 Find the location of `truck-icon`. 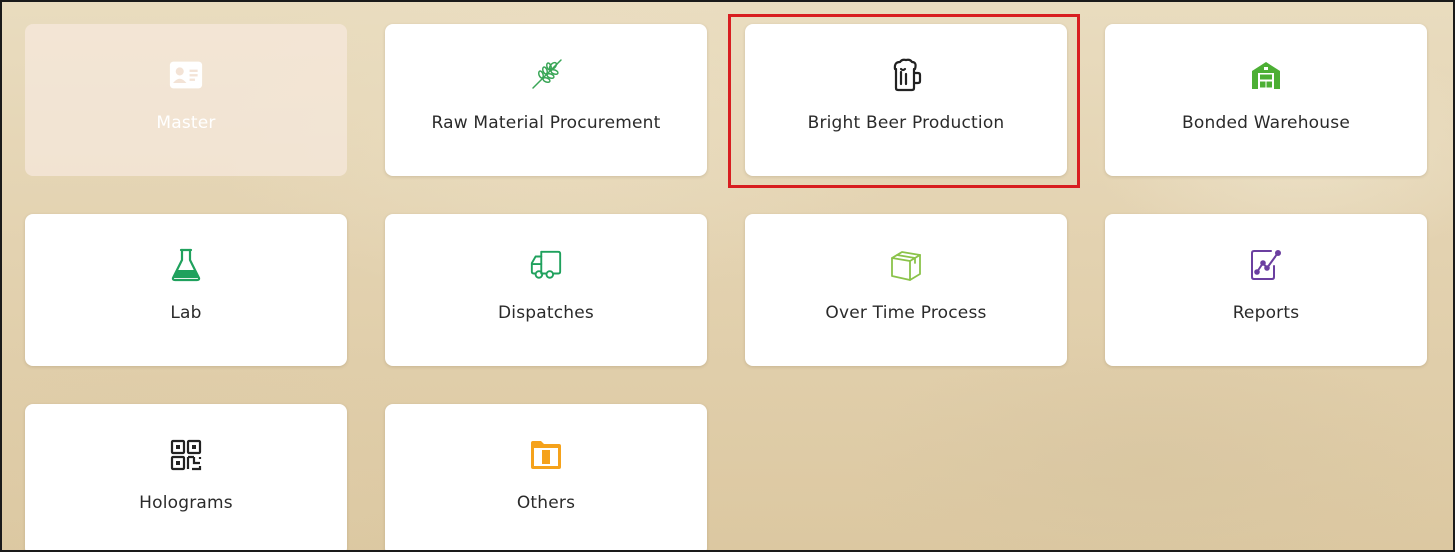

truck-icon is located at coordinates (546, 265).